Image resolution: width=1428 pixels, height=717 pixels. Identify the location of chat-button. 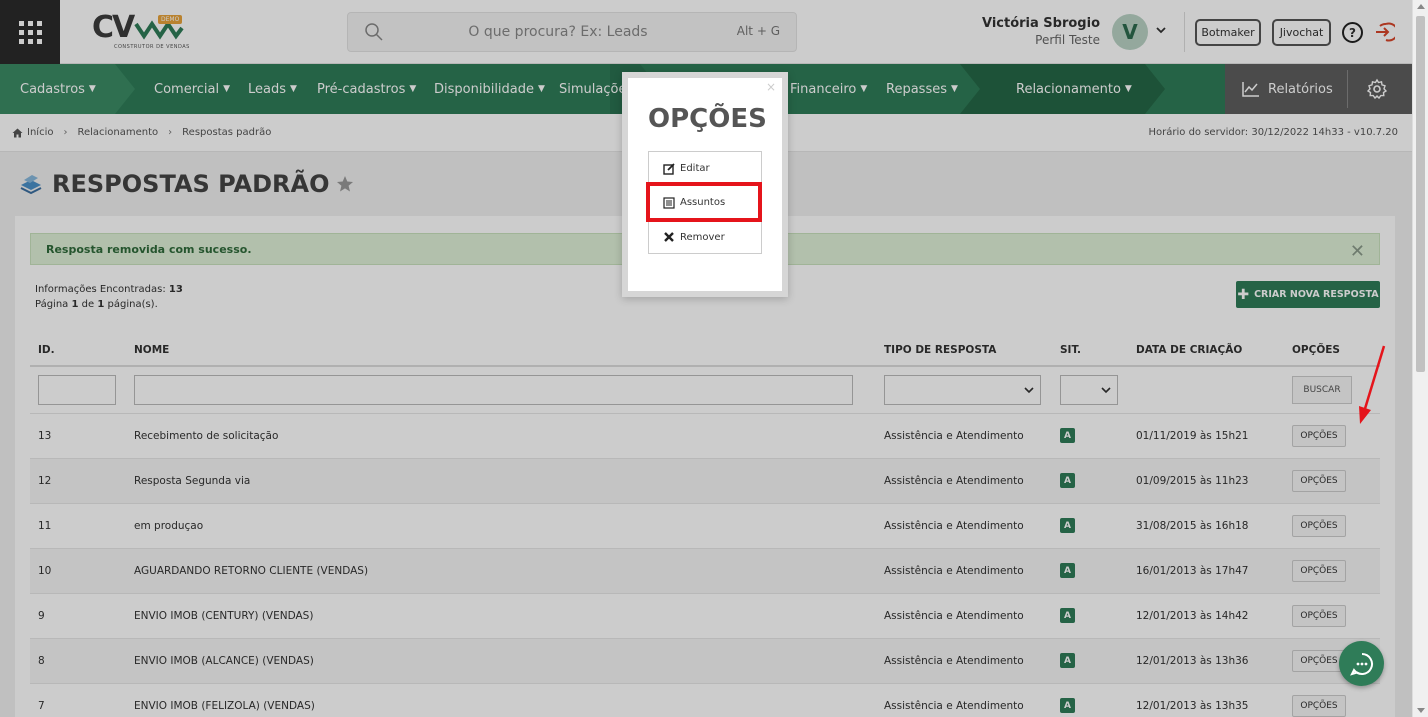
(1361, 663).